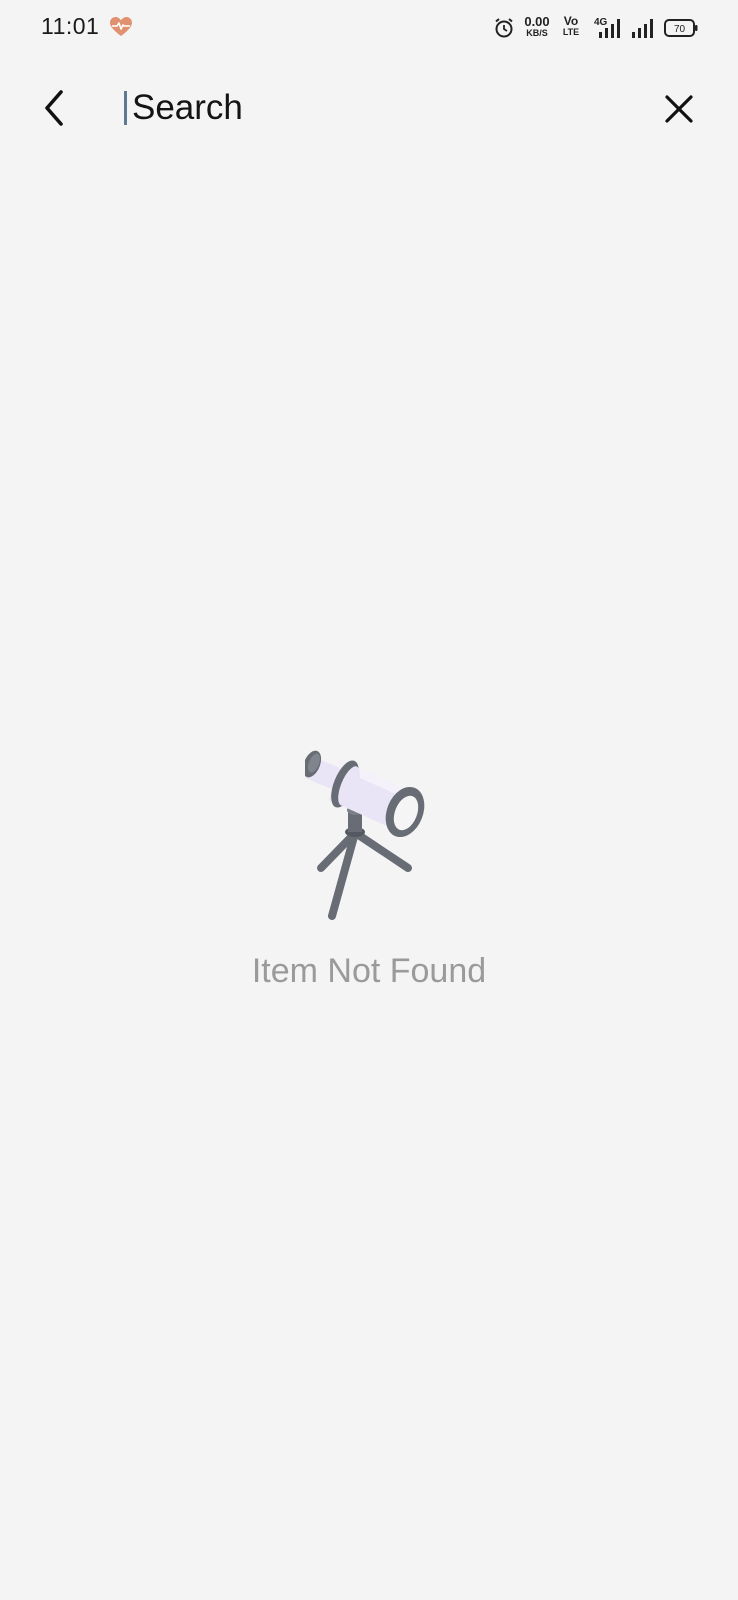 The width and height of the screenshot is (738, 1600). Describe the element at coordinates (537, 21) in the screenshot. I see `network-speed-value: 0.00` at that location.